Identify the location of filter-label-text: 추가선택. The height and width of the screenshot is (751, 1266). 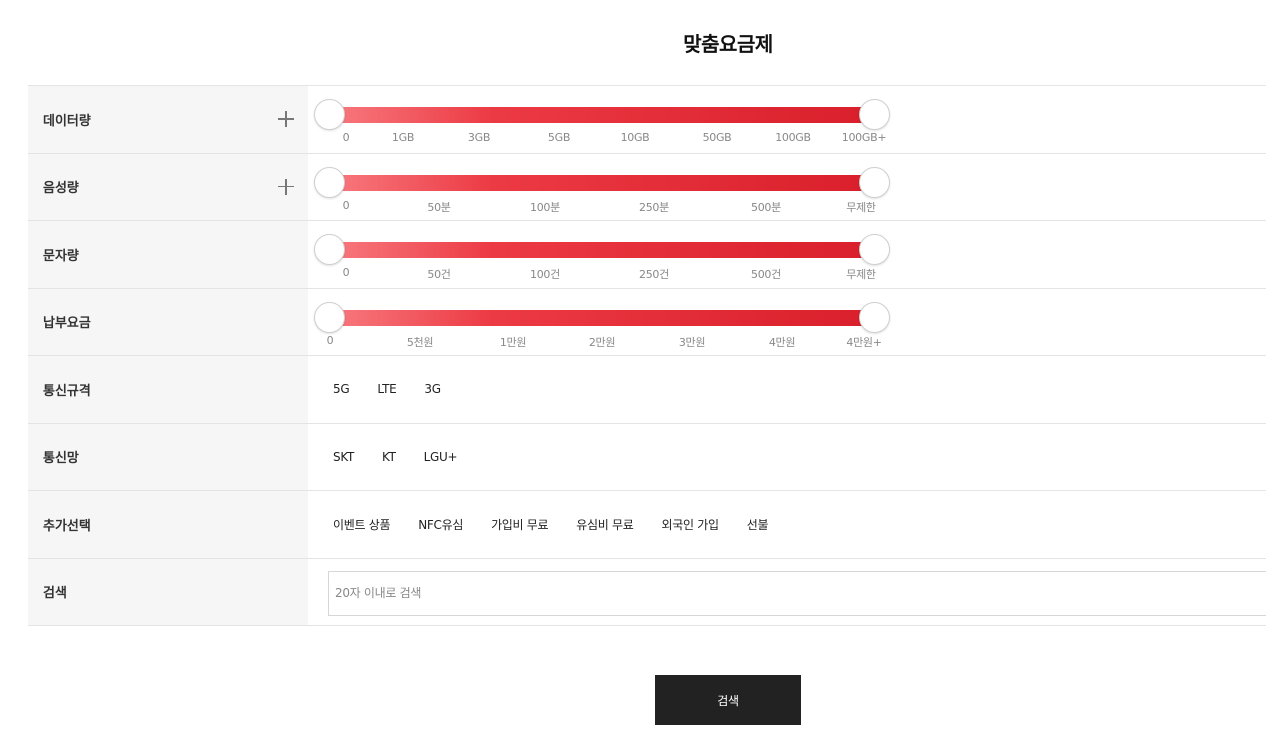
(67, 526).